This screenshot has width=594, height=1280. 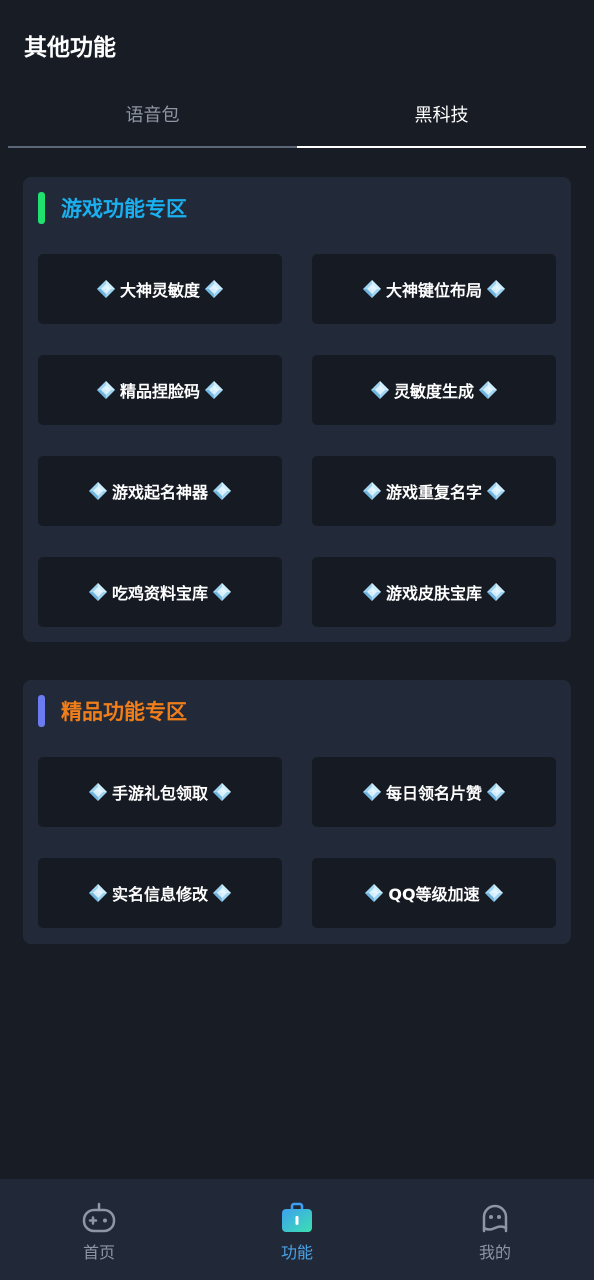 I want to click on feature-card: 游戏皮肤宝库, so click(x=434, y=592).